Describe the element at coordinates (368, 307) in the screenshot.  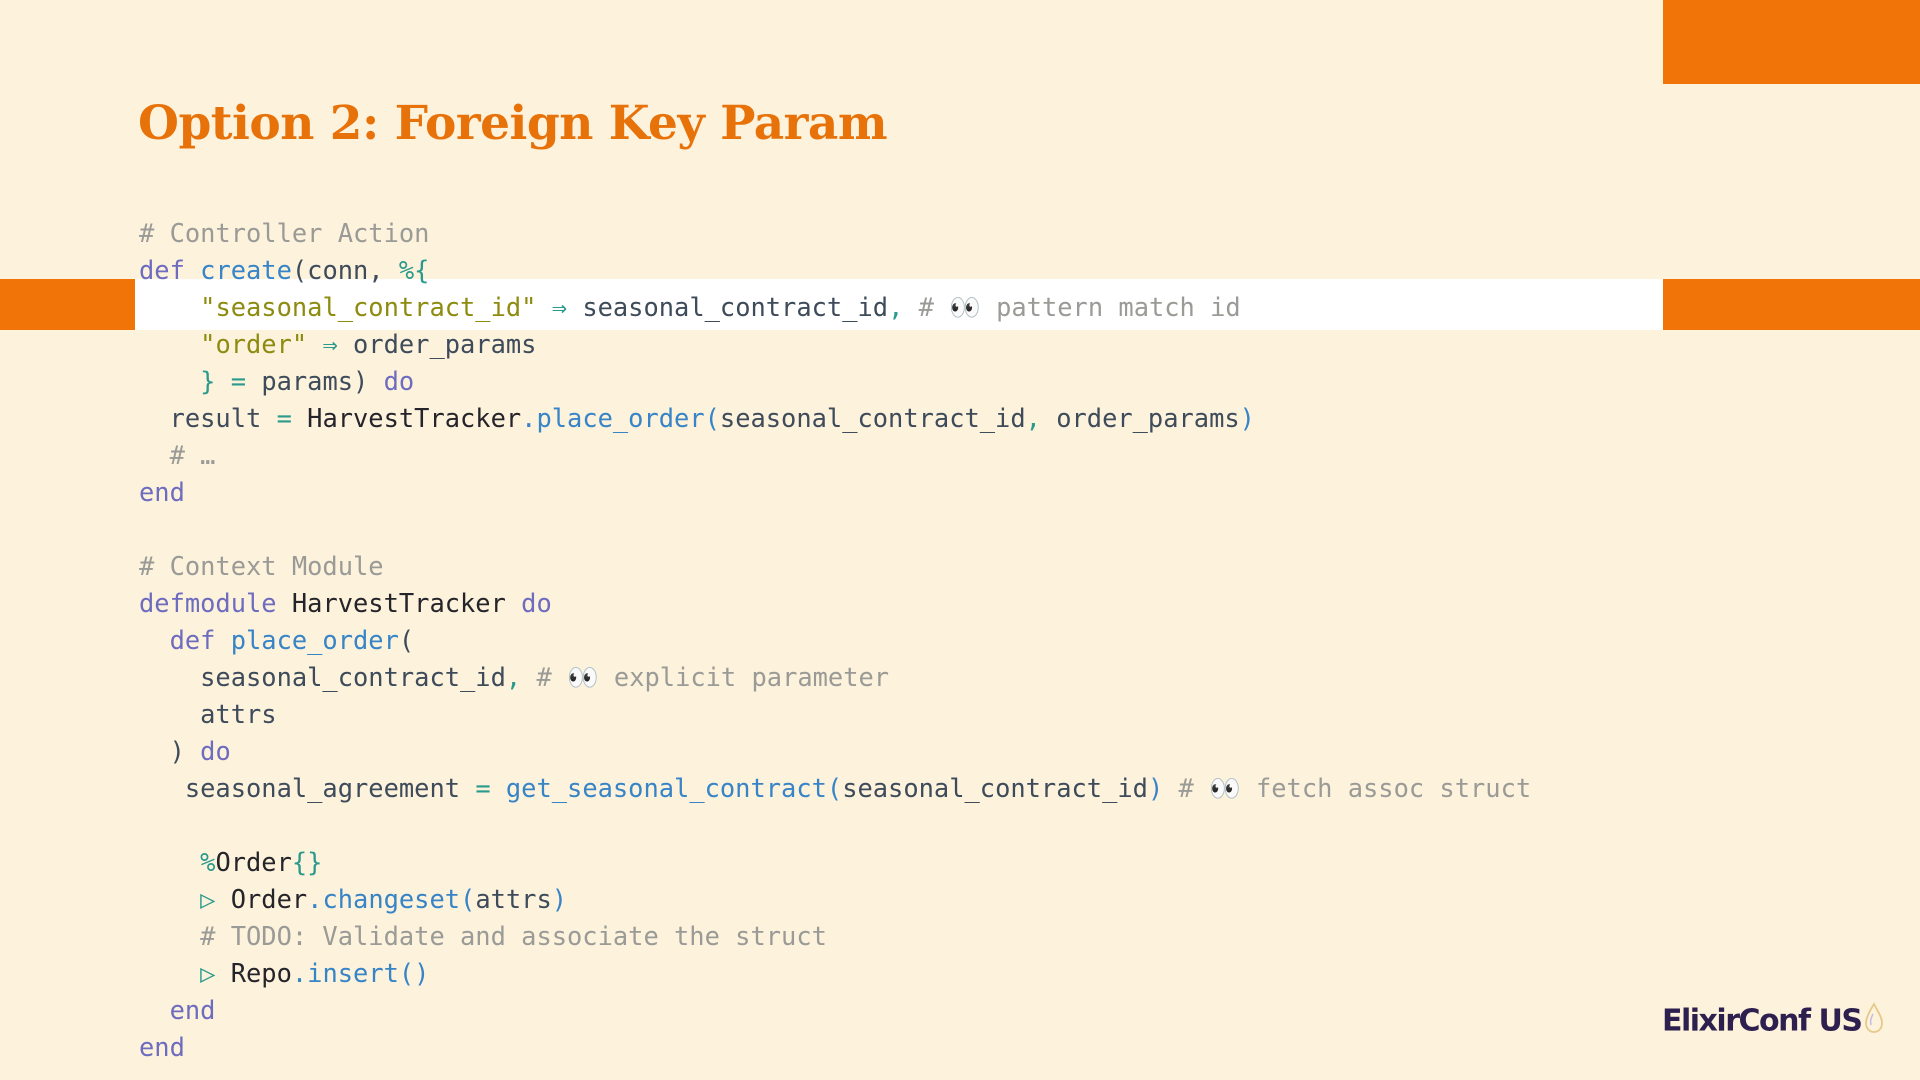
I see `code-token-str: "seasonal_contract_id"` at that location.